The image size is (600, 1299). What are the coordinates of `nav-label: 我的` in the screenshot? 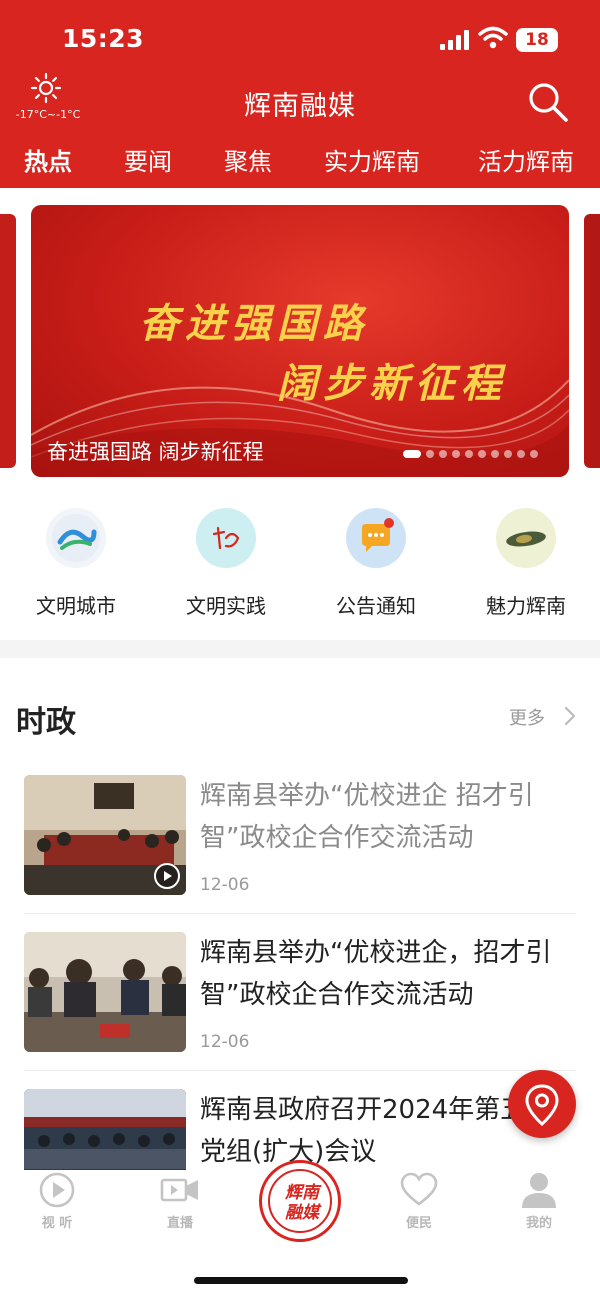 It's located at (538, 1223).